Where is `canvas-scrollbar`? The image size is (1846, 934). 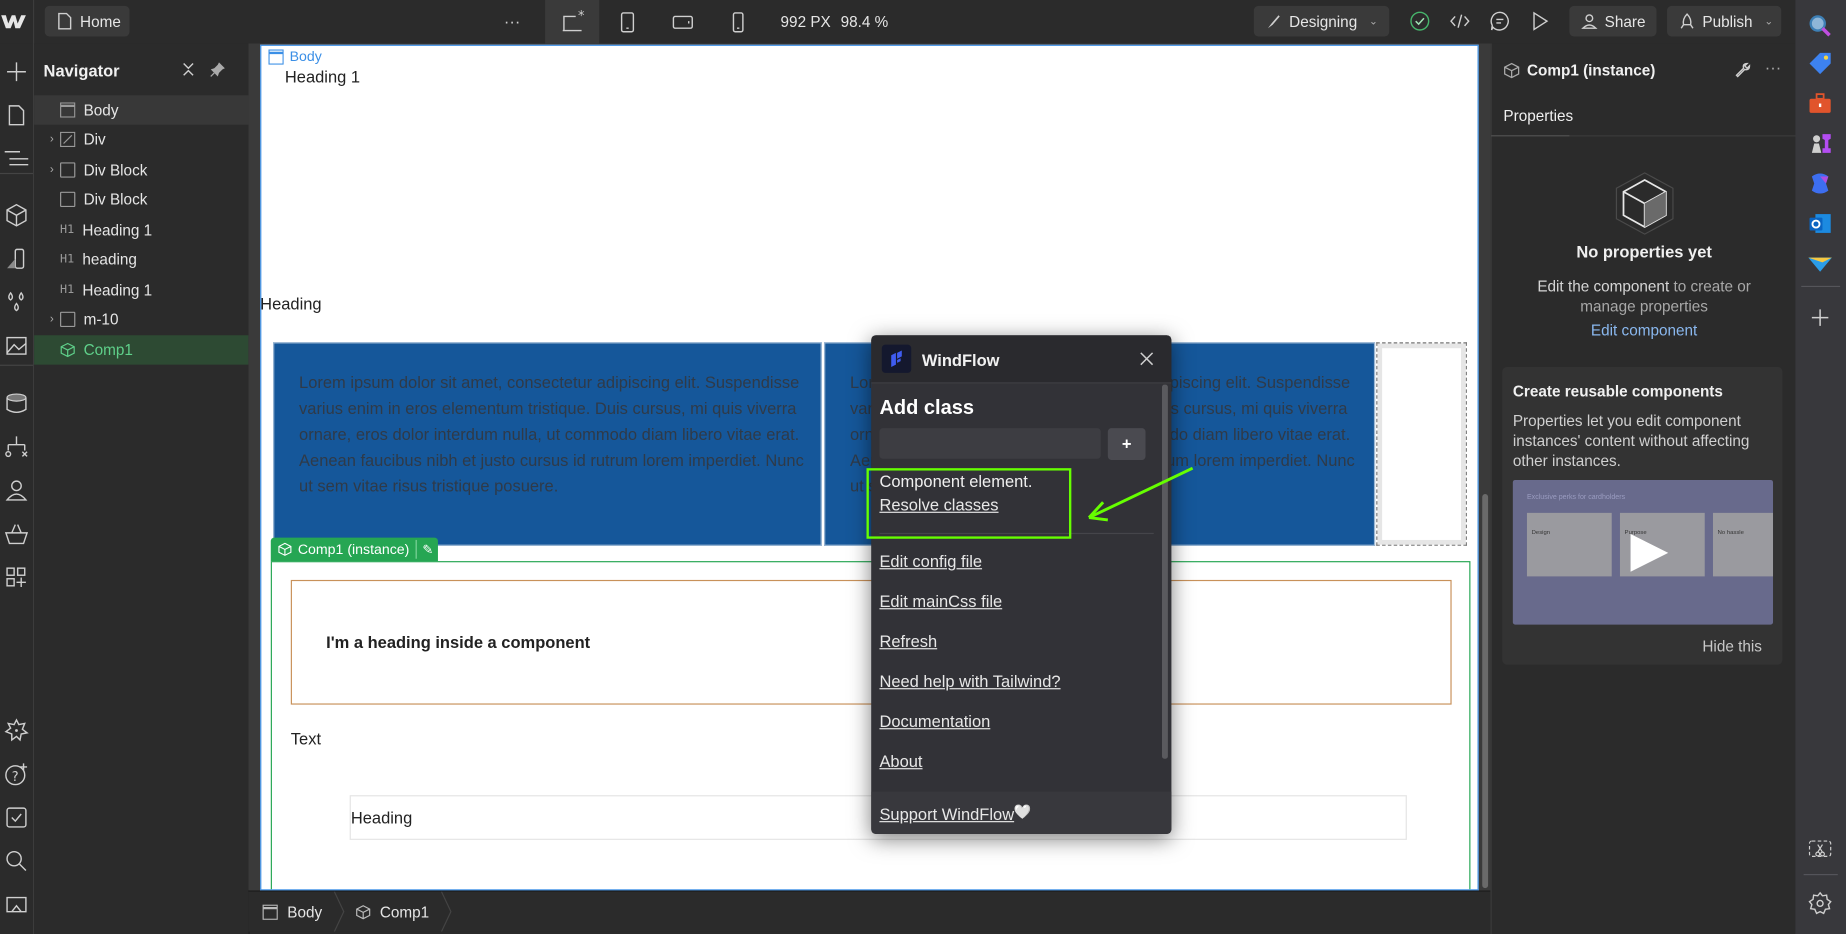 canvas-scrollbar is located at coordinates (1485, 691).